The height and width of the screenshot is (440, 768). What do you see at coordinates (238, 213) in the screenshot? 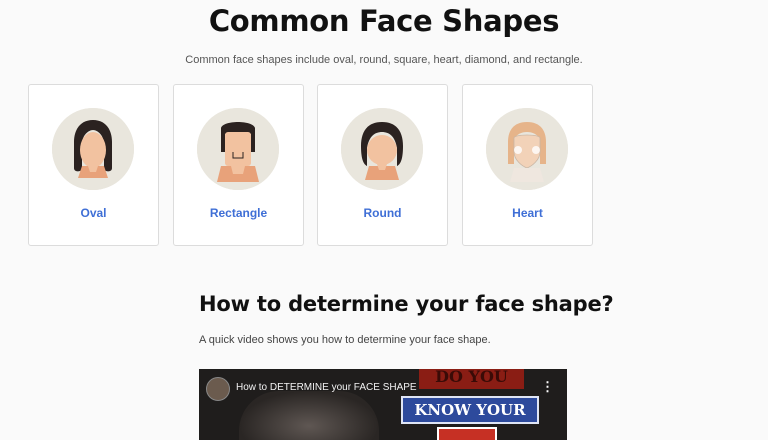
I see `card-rectangle-label: Rectangle` at bounding box center [238, 213].